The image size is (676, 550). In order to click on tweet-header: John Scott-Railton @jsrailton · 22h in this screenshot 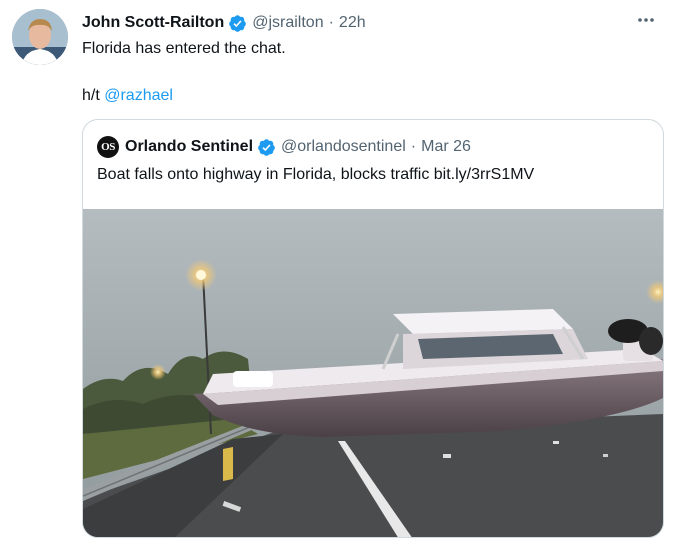, I will do `click(224, 23)`.